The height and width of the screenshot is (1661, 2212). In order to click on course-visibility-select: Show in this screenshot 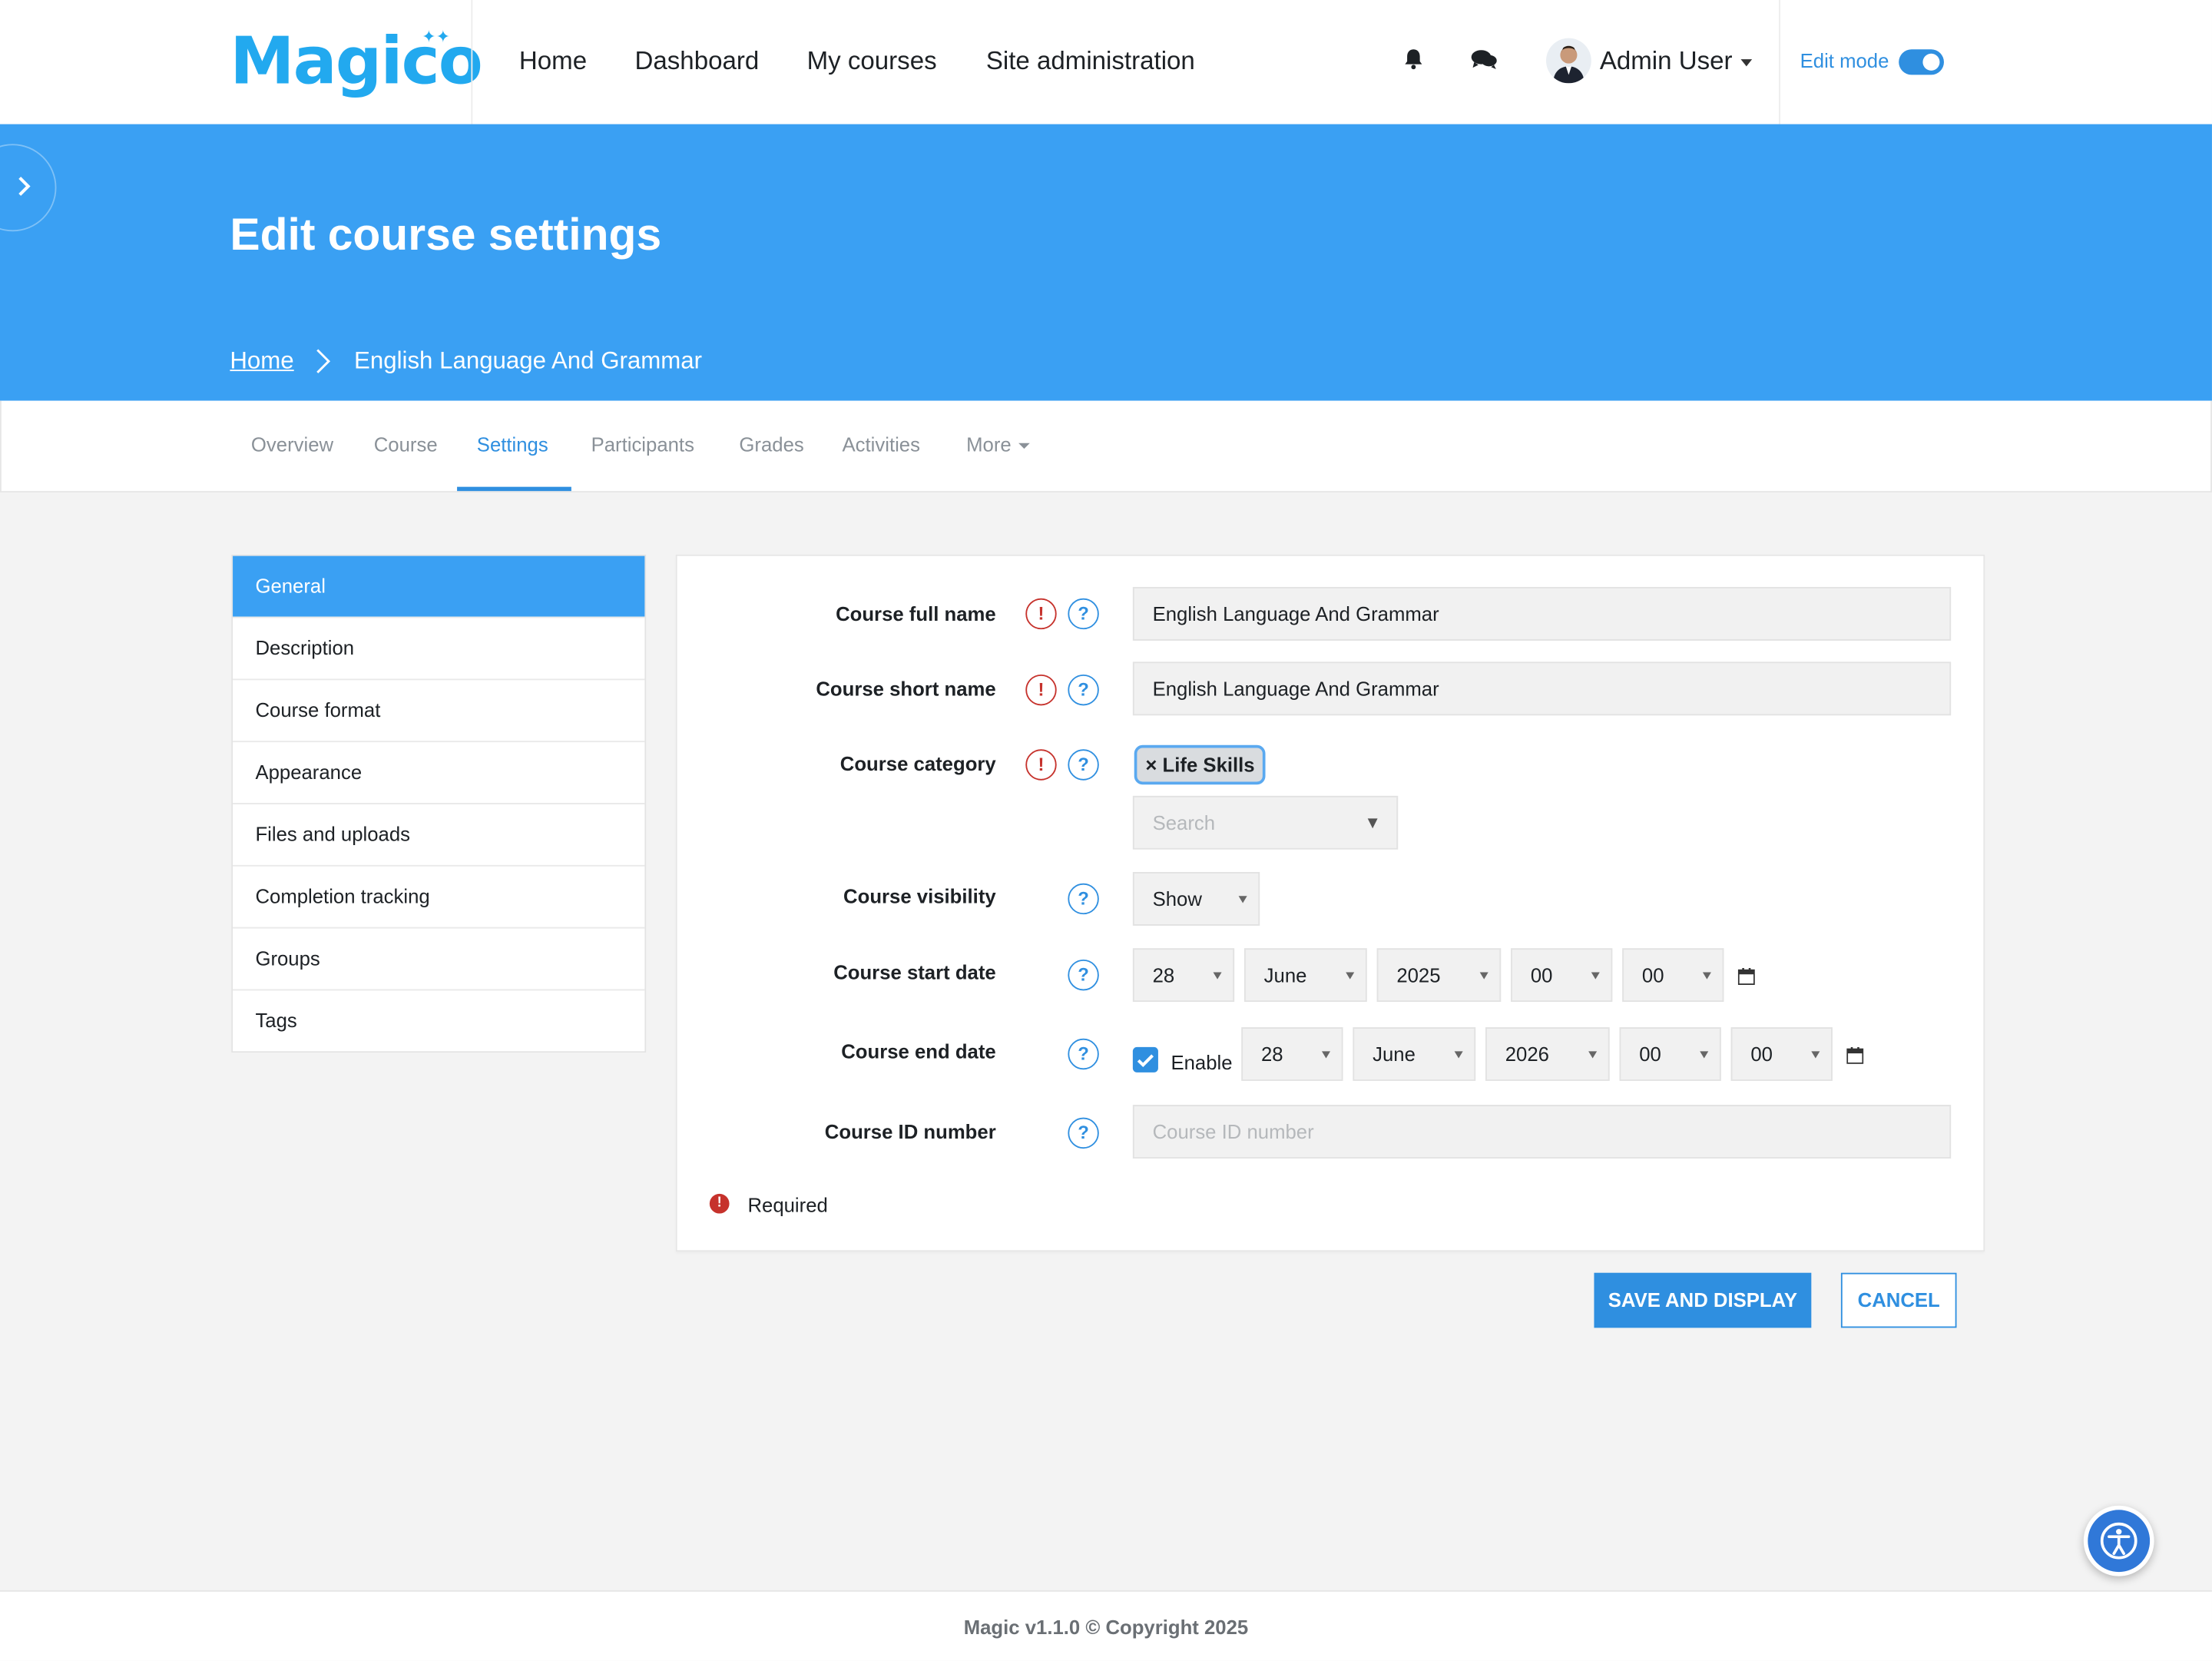, I will do `click(1196, 899)`.